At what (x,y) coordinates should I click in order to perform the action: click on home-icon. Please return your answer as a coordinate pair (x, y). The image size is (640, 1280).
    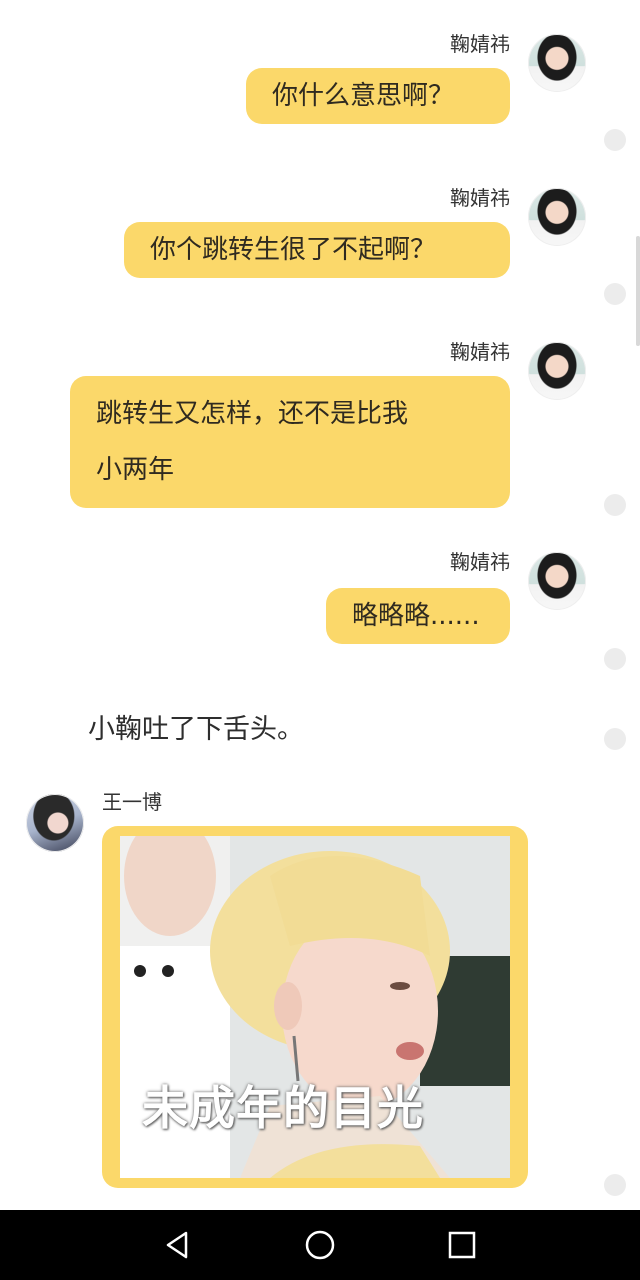
    Looking at the image, I should click on (320, 1245).